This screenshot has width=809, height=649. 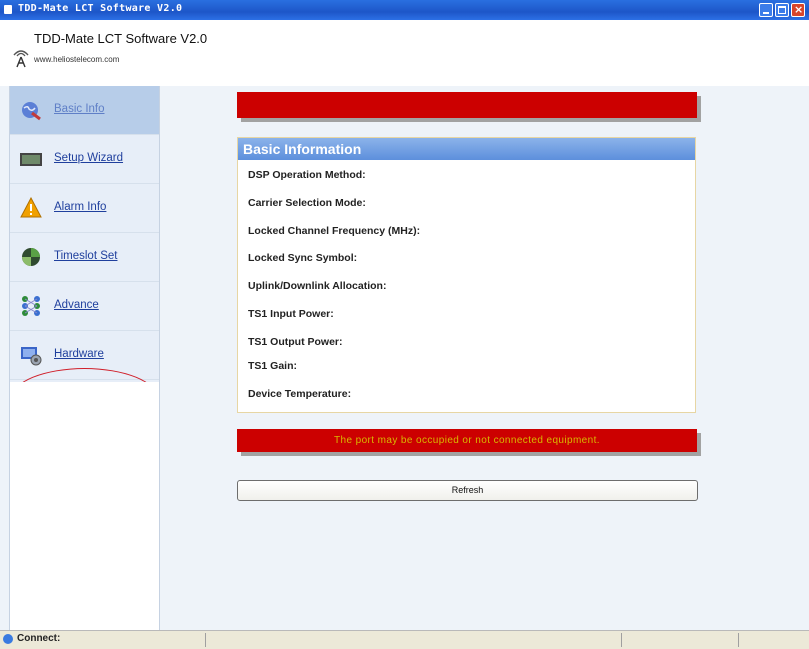 I want to click on timeslot-icon, so click(x=31, y=257).